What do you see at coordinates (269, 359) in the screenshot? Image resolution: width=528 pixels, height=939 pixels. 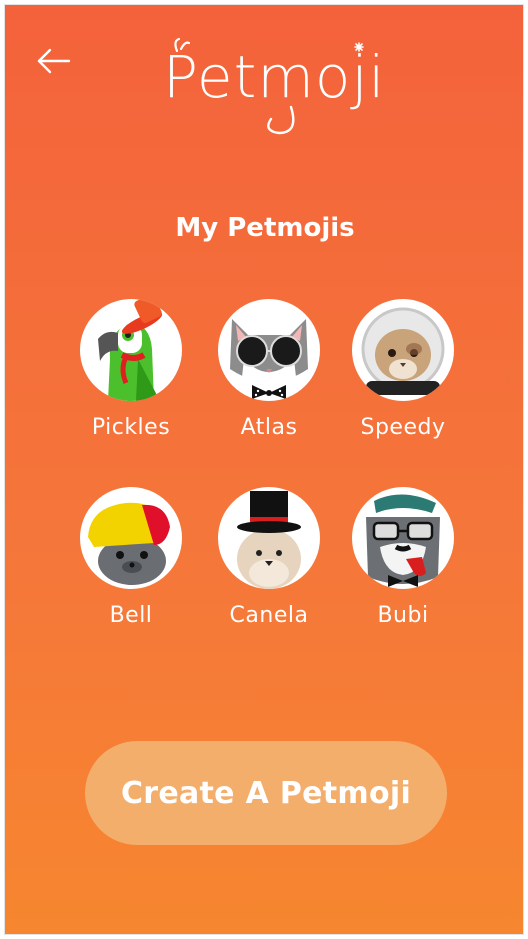 I see `cat-icon` at bounding box center [269, 359].